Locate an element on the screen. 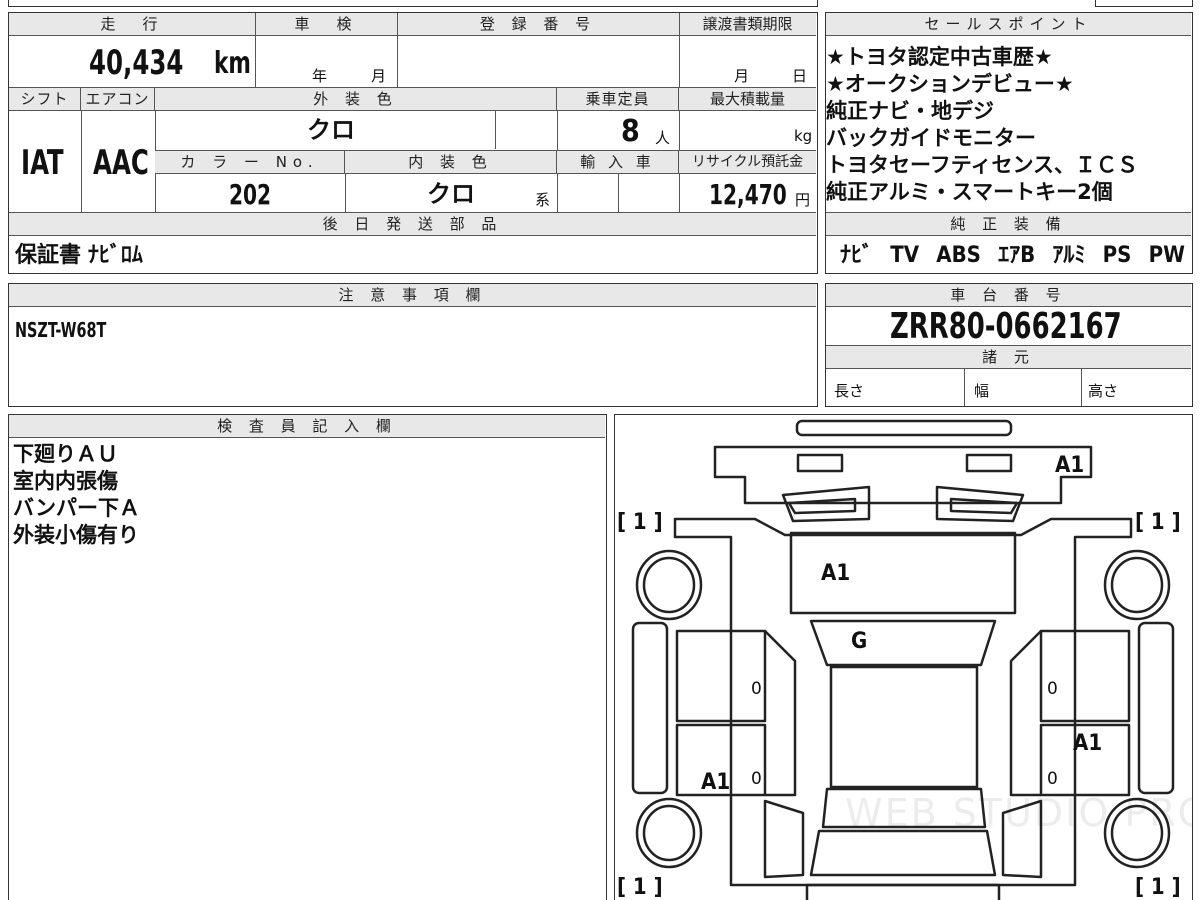 The image size is (1200, 900). inspector-note-line: 室内内張傷 is located at coordinates (65, 481).